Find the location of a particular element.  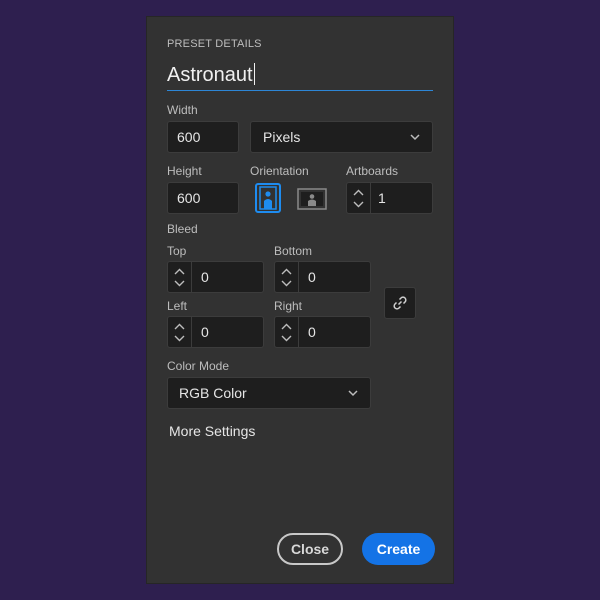

bleed-bottom-stepper: 0 is located at coordinates (322, 277).